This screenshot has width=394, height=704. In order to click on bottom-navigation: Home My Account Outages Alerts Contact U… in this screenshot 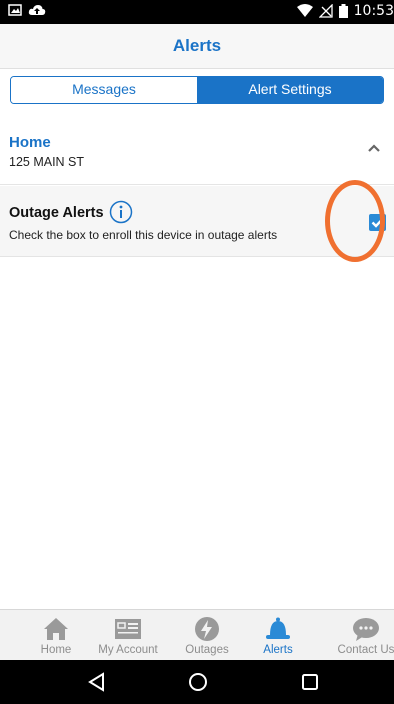, I will do `click(197, 635)`.